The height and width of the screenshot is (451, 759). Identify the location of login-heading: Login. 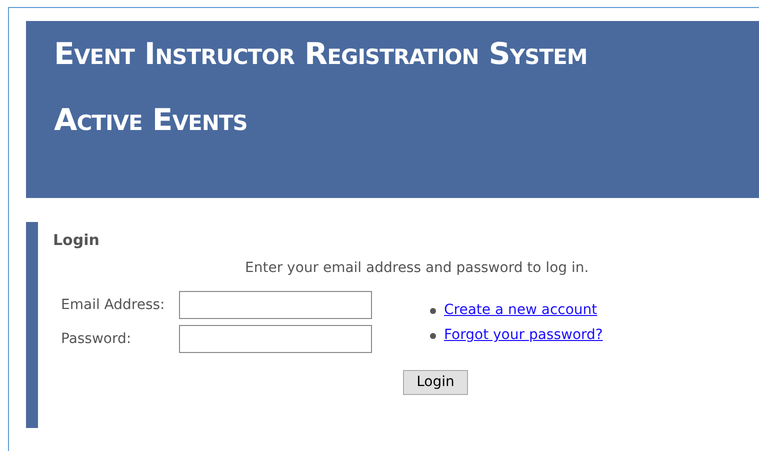
(76, 240).